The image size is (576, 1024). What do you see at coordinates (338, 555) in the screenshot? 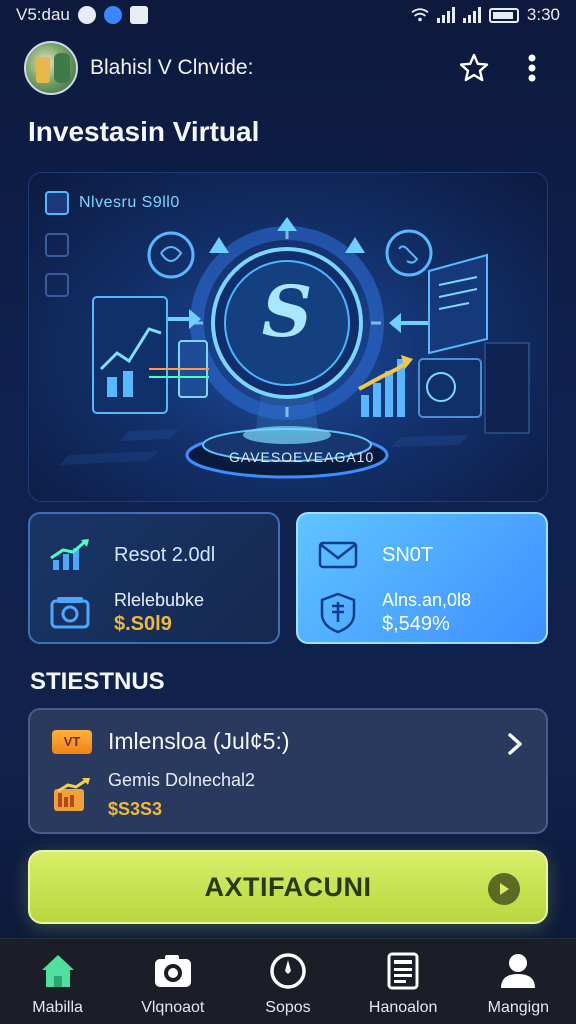
I see `mail-icon` at bounding box center [338, 555].